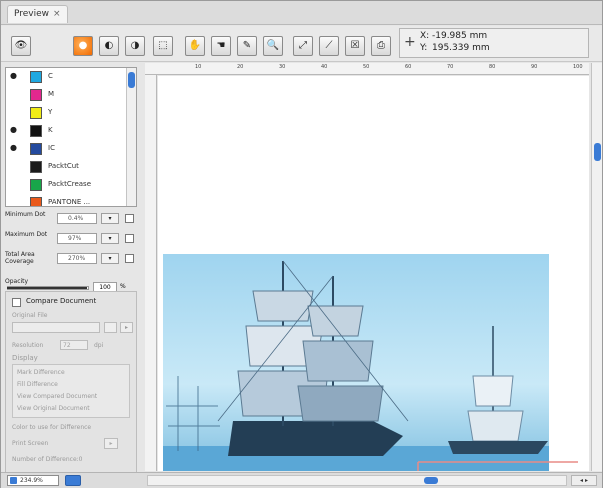 The width and height of the screenshot is (603, 488). Describe the element at coordinates (77, 238) in the screenshot. I see `max-dot-field: 97%` at that location.